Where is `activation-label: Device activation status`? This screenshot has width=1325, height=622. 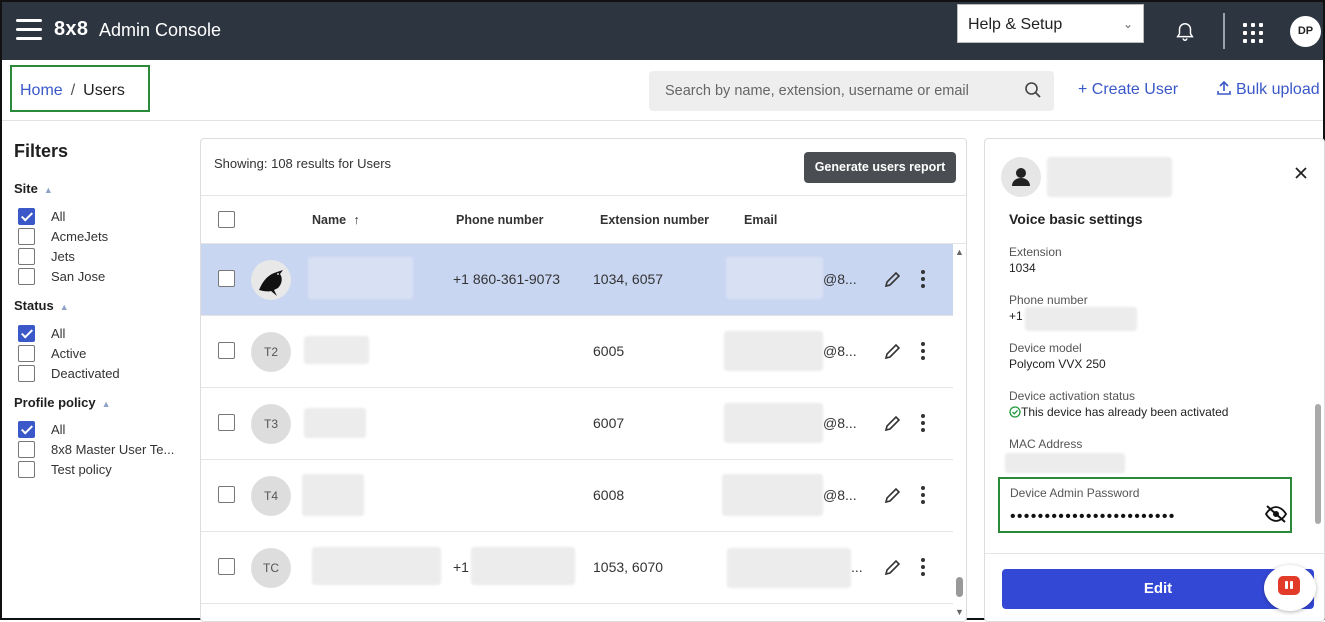 activation-label: Device activation status is located at coordinates (1072, 396).